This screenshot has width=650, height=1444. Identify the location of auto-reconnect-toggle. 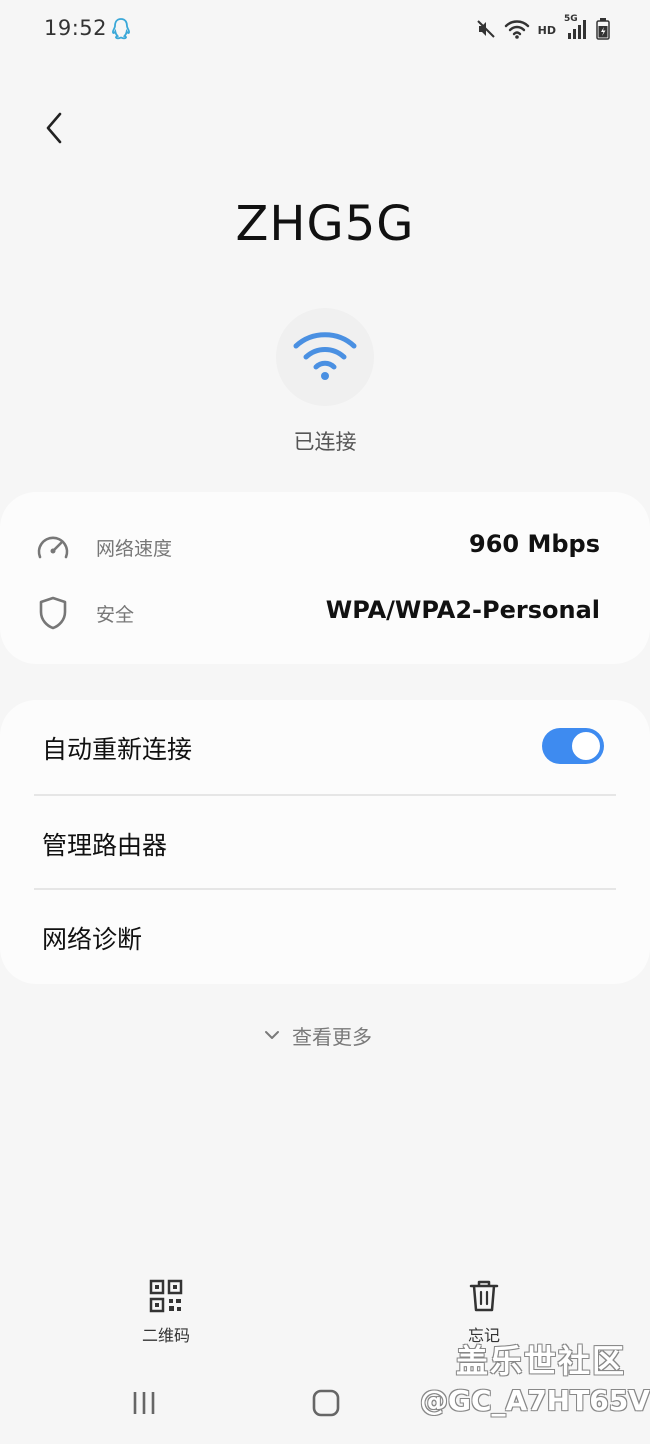
(573, 746).